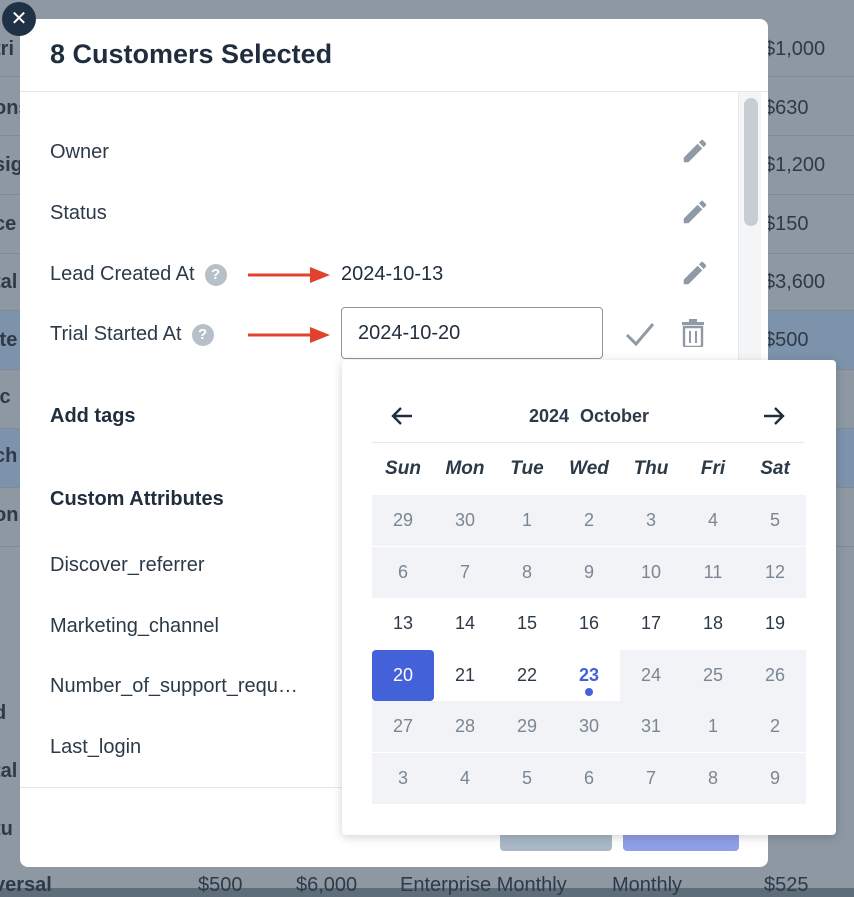 This screenshot has width=854, height=897. Describe the element at coordinates (713, 675) in the screenshot. I see `calendar-day: 25` at that location.